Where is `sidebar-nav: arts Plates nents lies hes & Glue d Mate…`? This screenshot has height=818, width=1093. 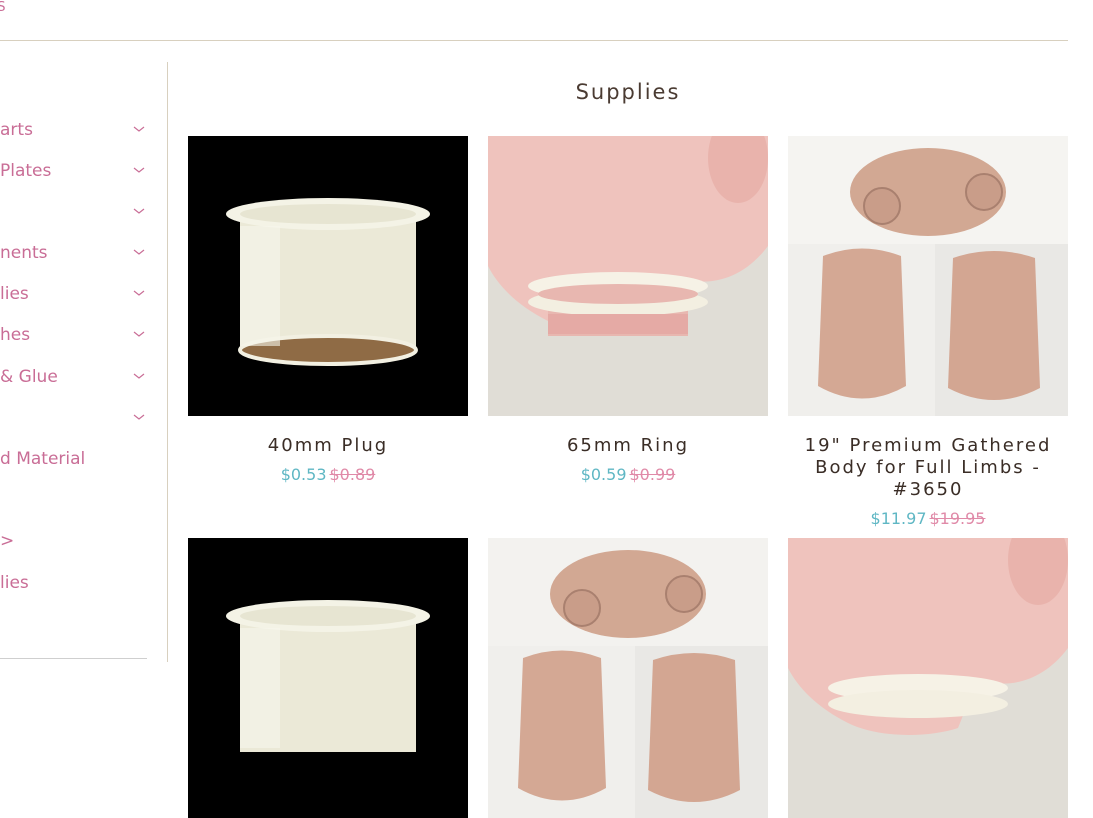 sidebar-nav: arts Plates nents lies hes & Glue d Mate… is located at coordinates (84, 362).